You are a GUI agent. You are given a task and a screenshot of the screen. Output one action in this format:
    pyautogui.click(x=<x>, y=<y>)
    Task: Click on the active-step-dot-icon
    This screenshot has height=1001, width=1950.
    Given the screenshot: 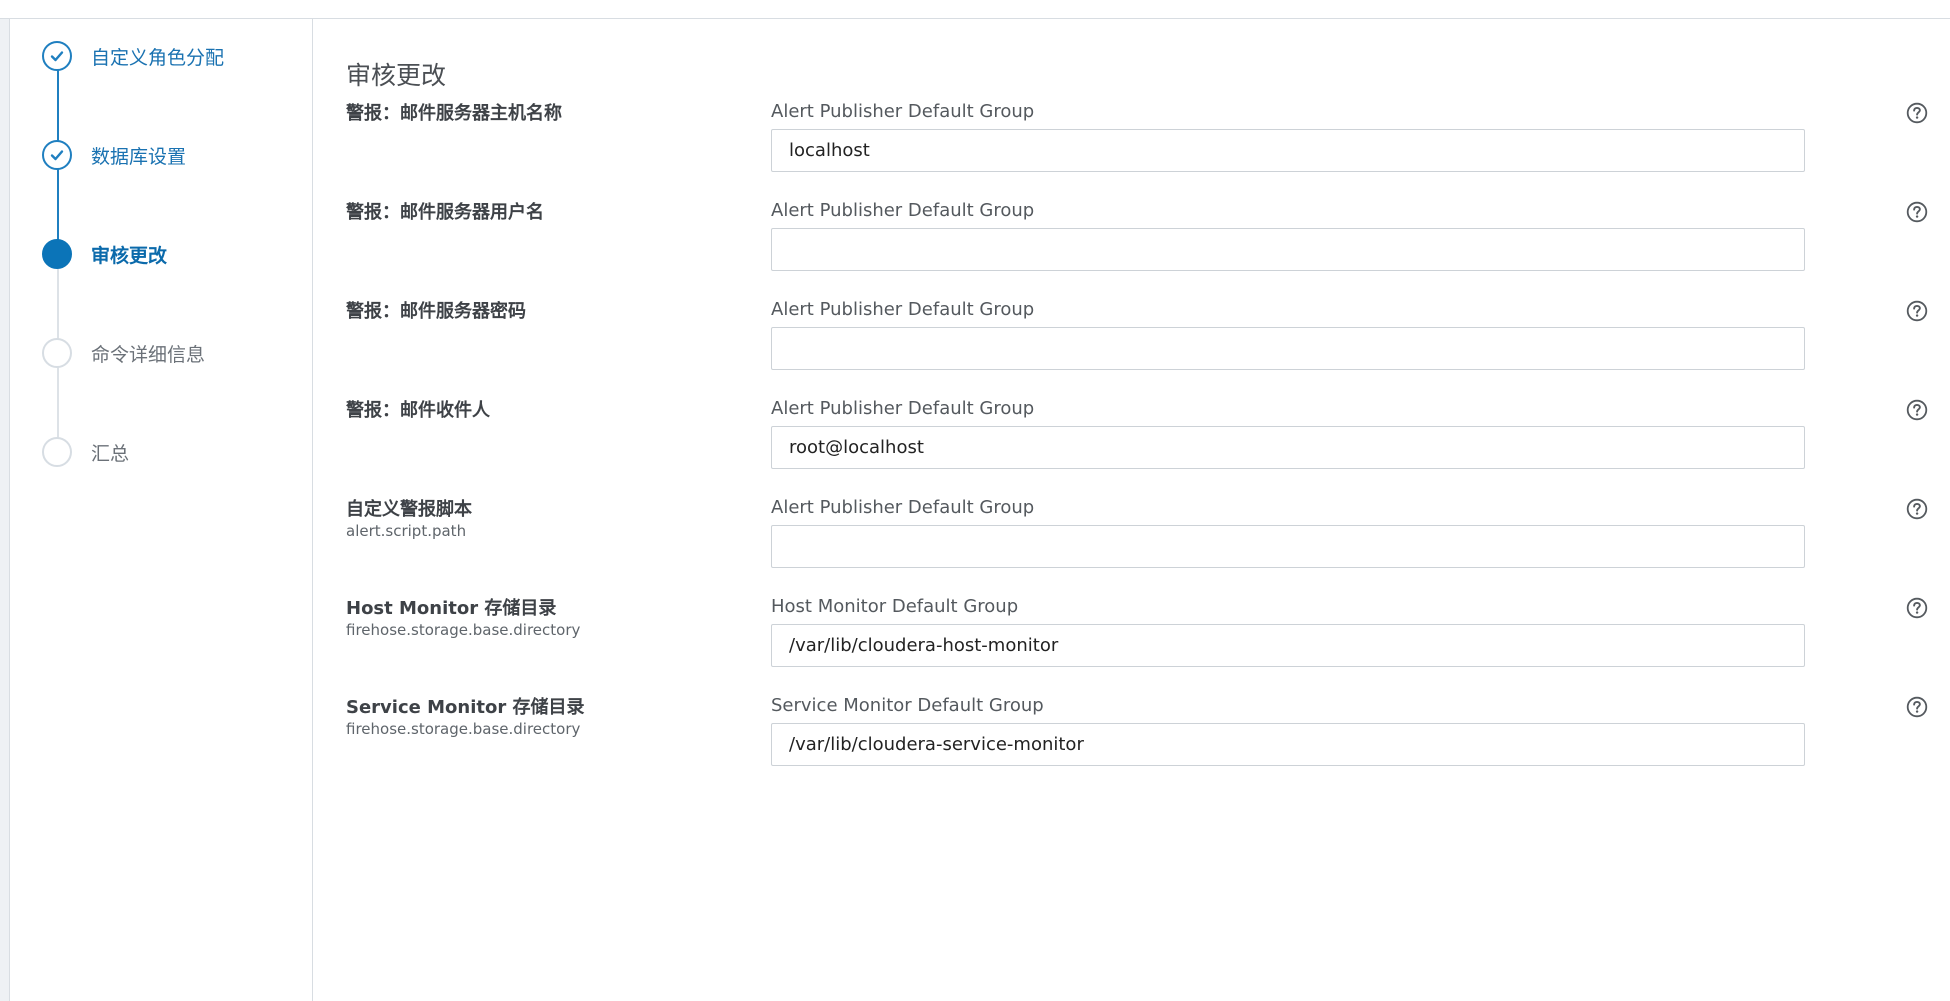 What is the action you would take?
    pyautogui.click(x=57, y=254)
    